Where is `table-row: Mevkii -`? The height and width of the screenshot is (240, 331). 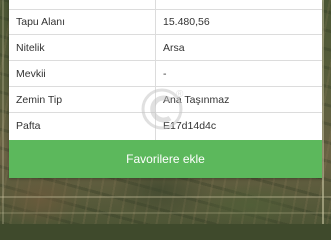
table-row: Mevkii - is located at coordinates (165, 74).